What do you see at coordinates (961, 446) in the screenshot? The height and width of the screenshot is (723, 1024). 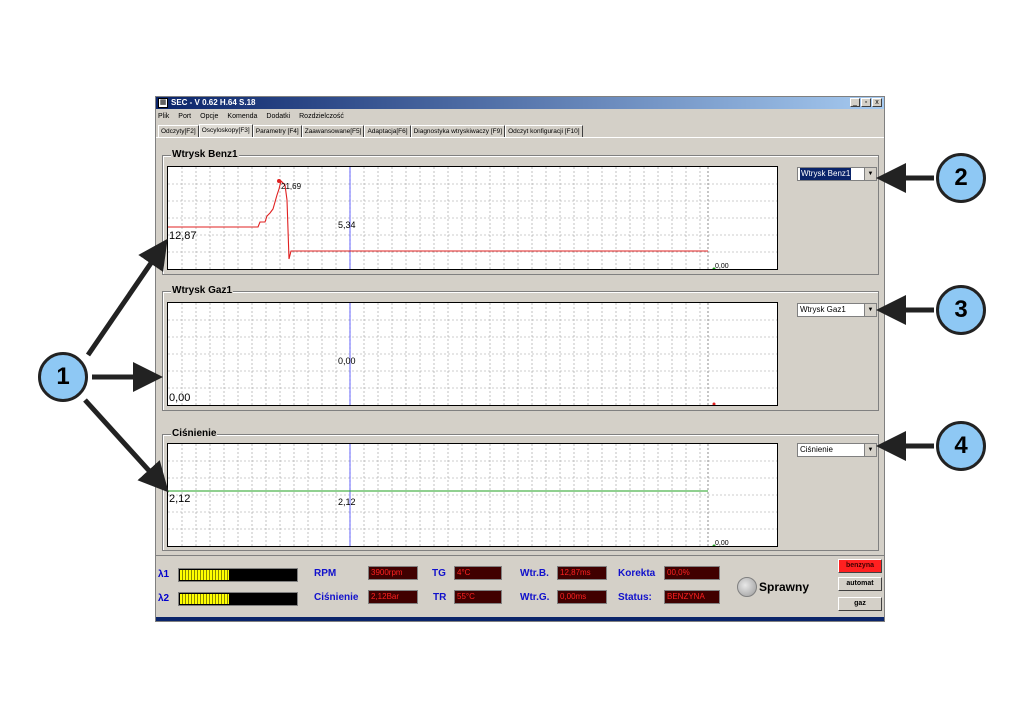 I see `callout-4: 4` at bounding box center [961, 446].